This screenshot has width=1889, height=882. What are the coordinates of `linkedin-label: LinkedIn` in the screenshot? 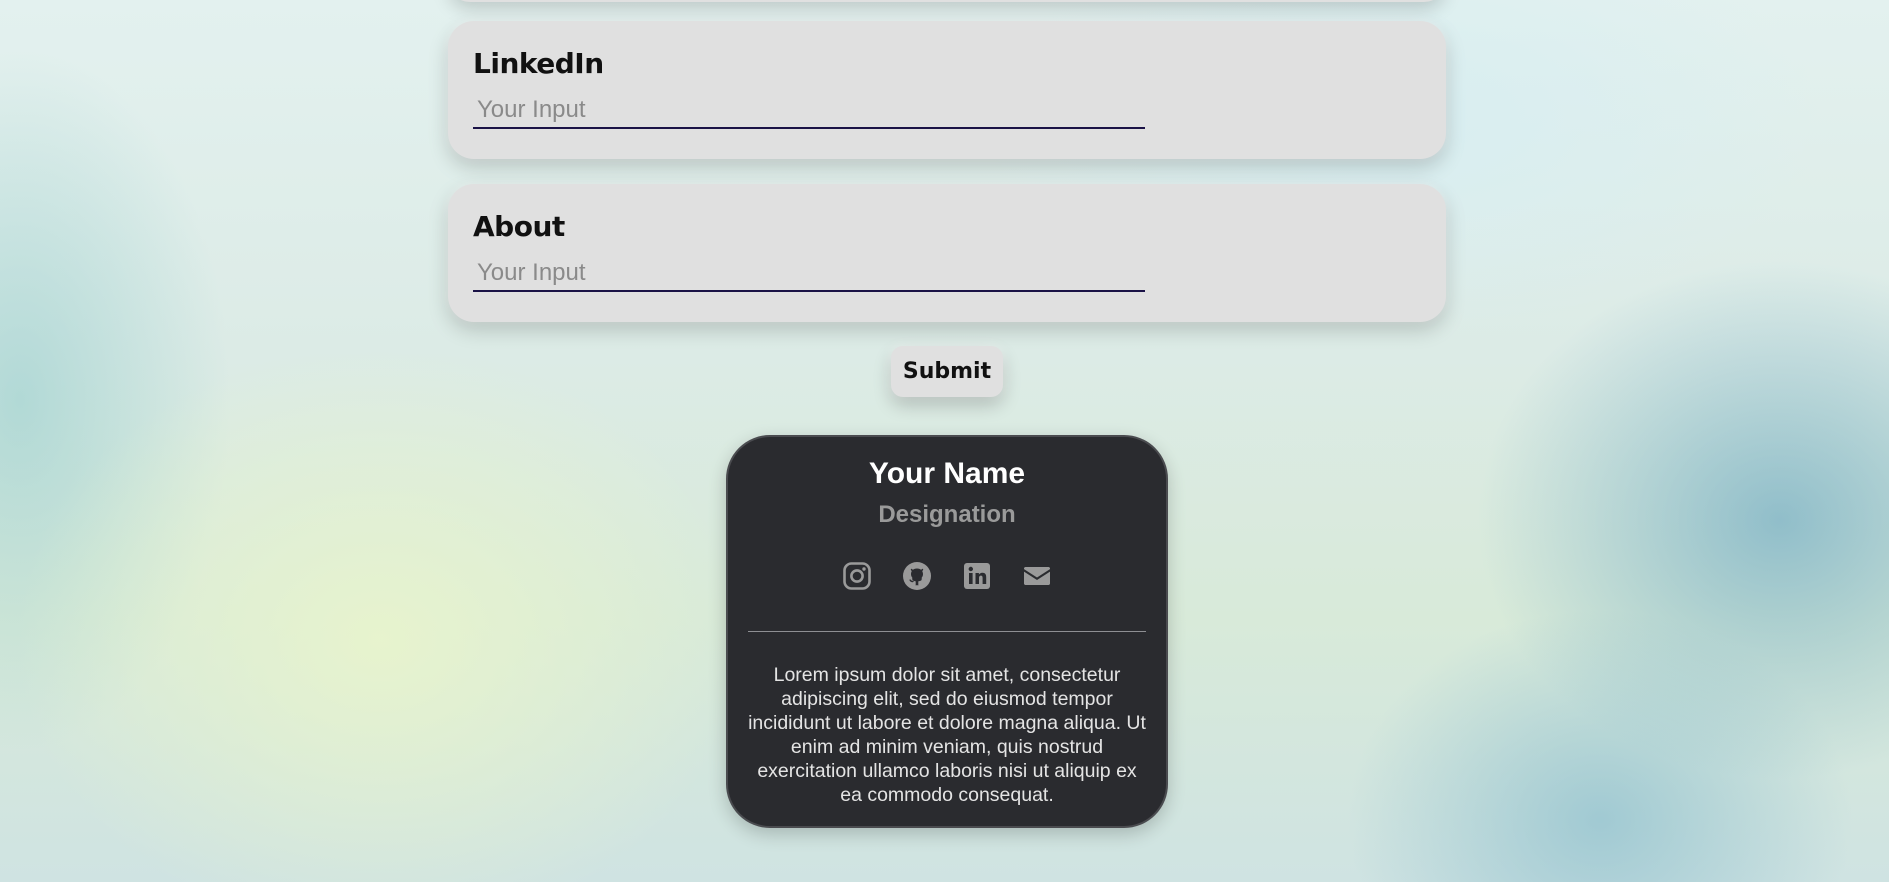 It's located at (538, 63).